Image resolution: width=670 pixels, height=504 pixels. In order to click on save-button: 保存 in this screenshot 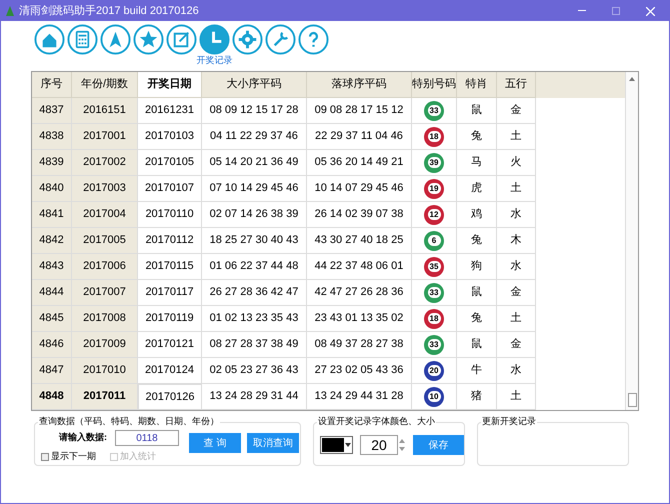, I will do `click(438, 445)`.